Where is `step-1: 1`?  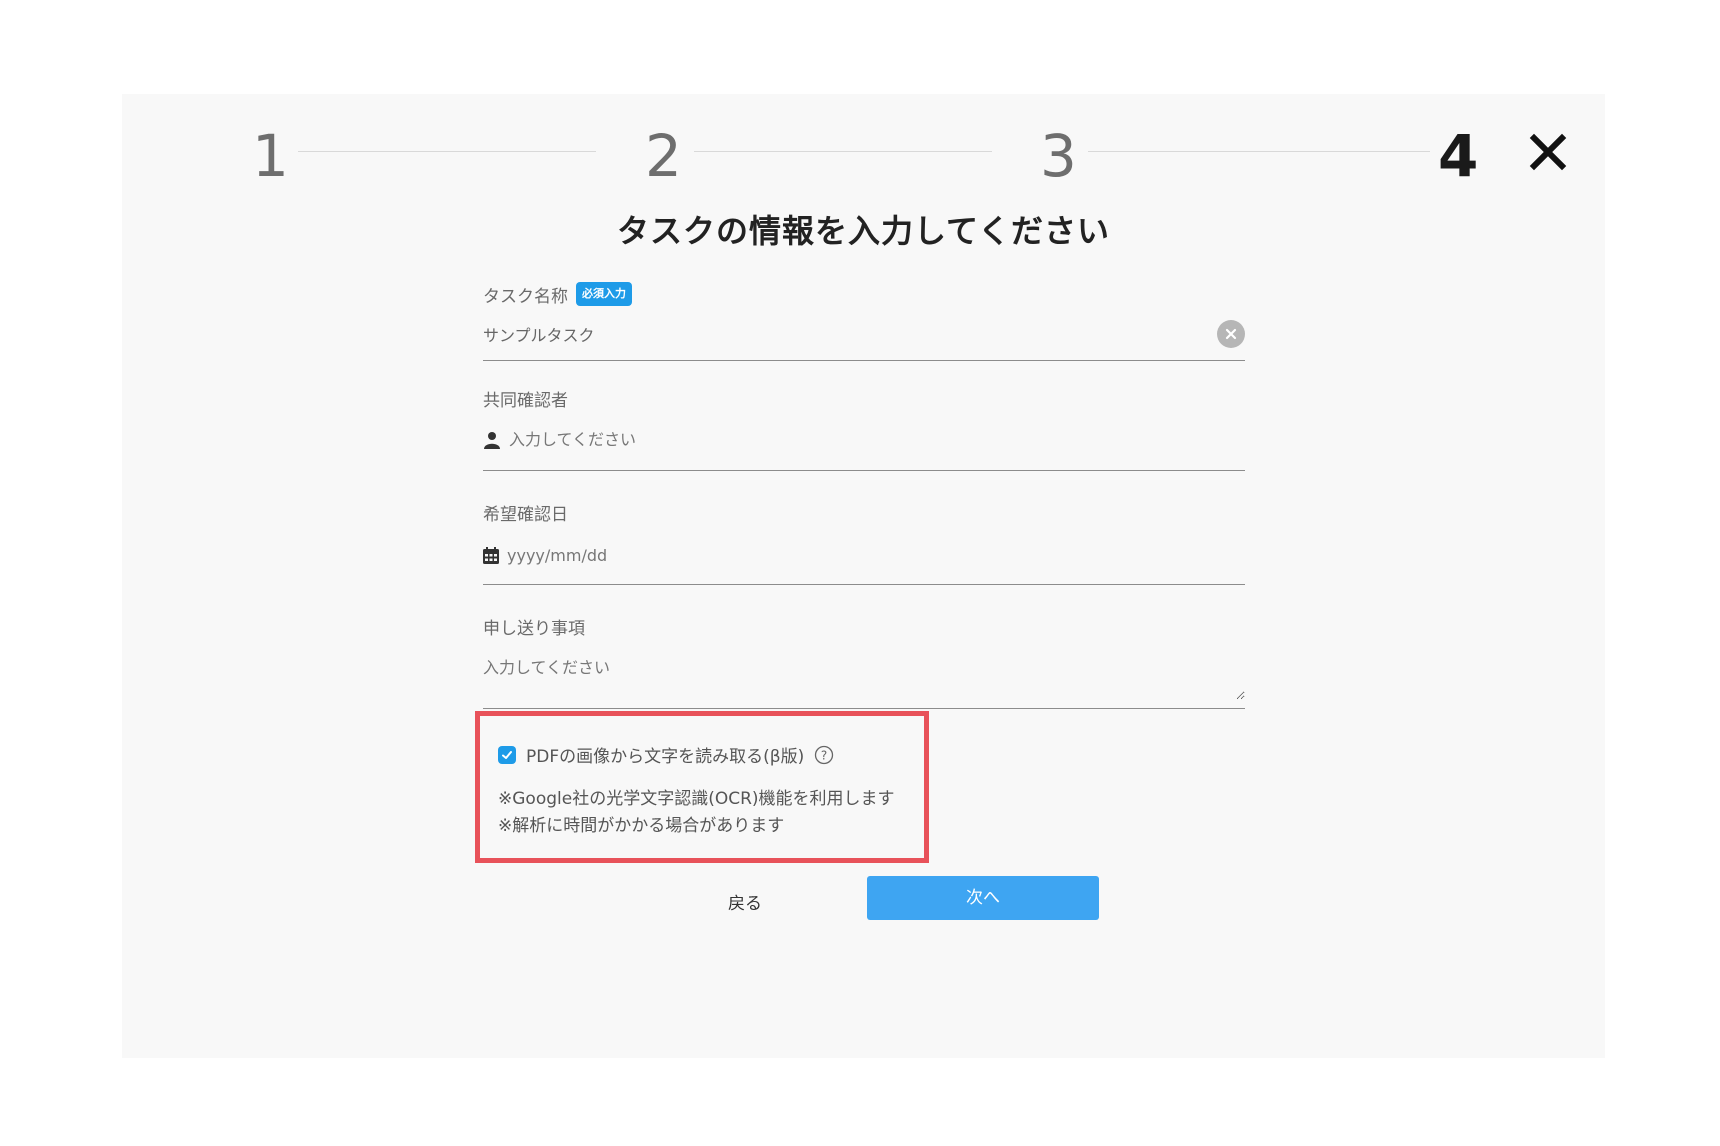
step-1: 1 is located at coordinates (270, 156).